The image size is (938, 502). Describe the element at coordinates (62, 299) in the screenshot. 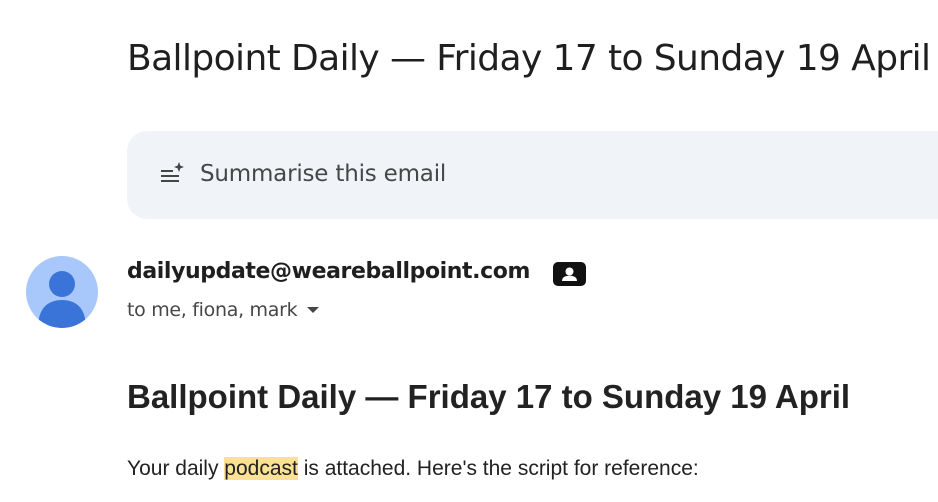

I see `default-avatar-icon` at that location.